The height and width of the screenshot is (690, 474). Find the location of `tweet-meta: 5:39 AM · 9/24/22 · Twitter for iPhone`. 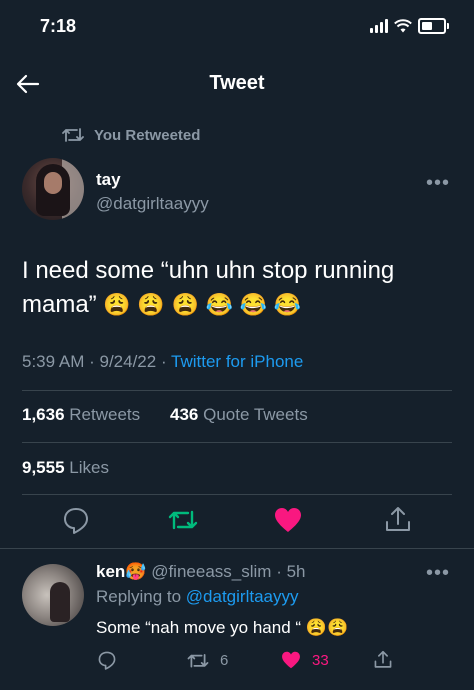

tweet-meta: 5:39 AM · 9/24/22 · Twitter for iPhone is located at coordinates (163, 361).